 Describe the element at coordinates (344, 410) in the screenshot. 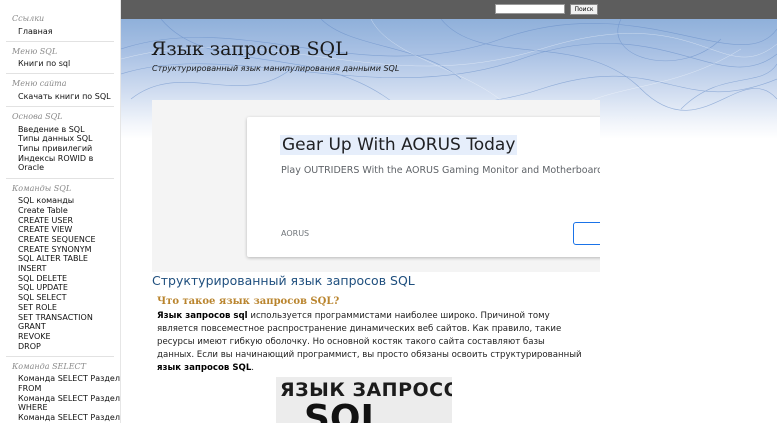

I see `book-cover-sql: SQL` at that location.